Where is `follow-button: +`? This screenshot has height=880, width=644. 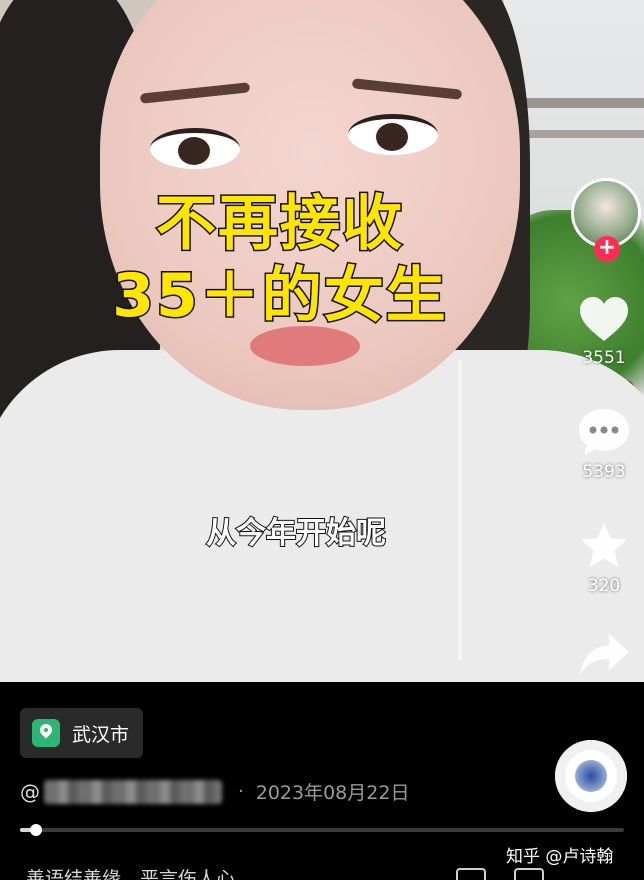
follow-button: + is located at coordinates (607, 249).